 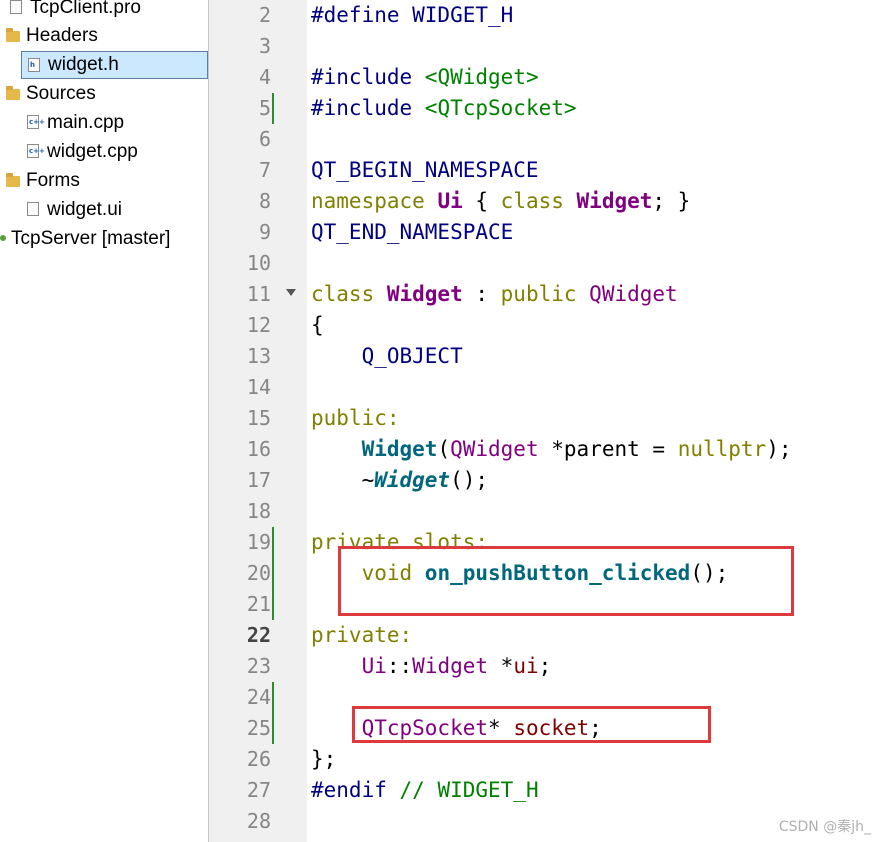 I want to click on line-number: 17, so click(x=258, y=480).